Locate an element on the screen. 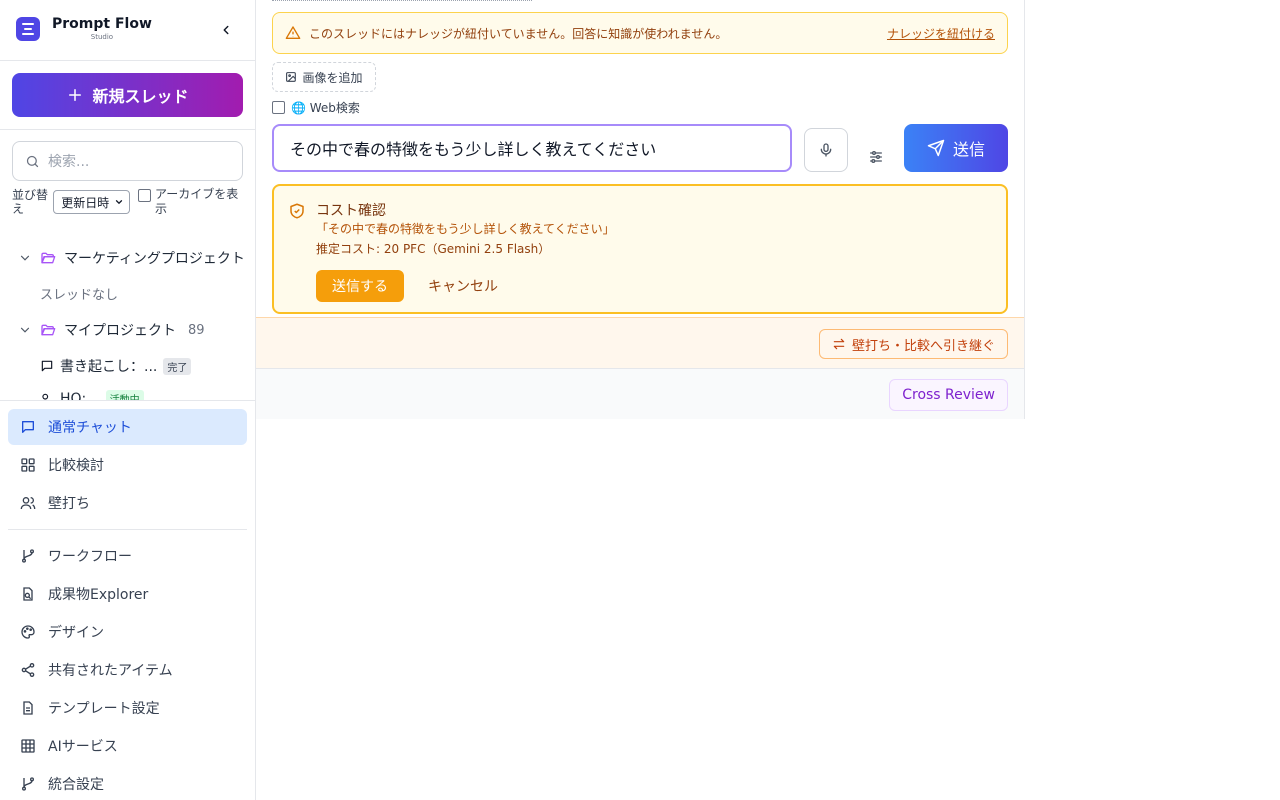  handoff-button: 壁打ち・比較へ引き継ぐ is located at coordinates (913, 344).